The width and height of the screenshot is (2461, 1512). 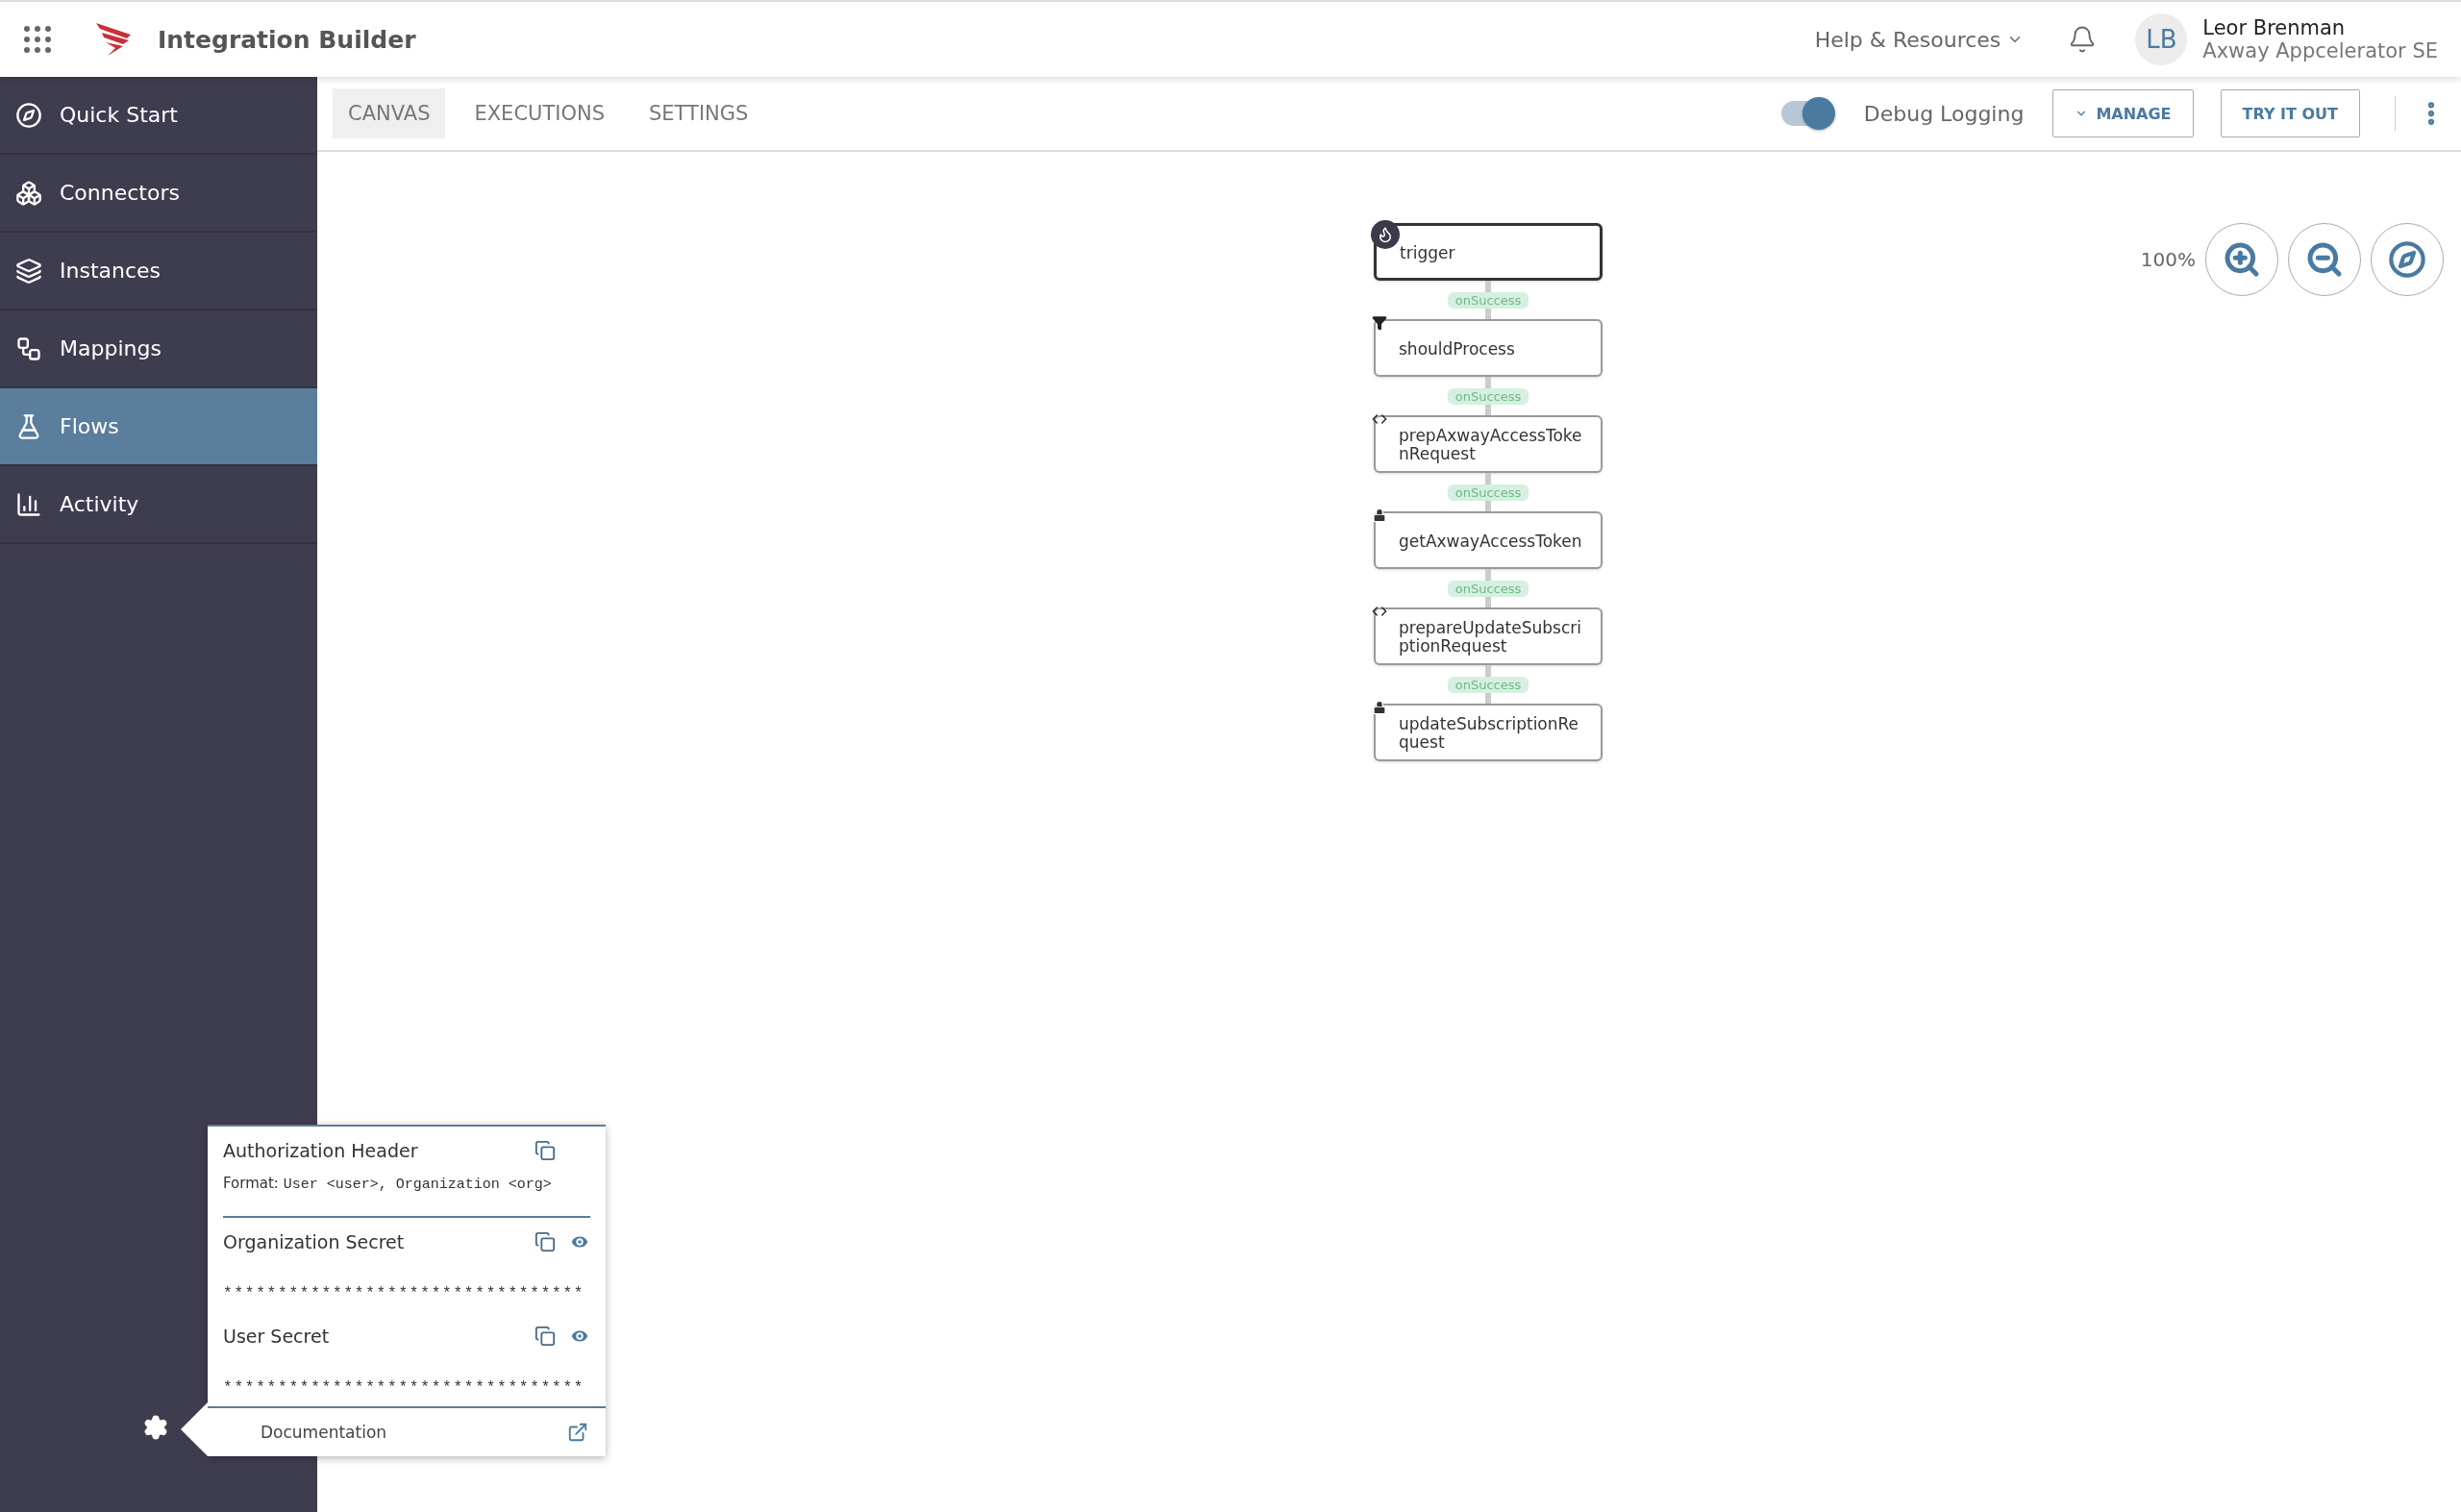 I want to click on organization-name: Axway Appcelerator SE, so click(x=2320, y=50).